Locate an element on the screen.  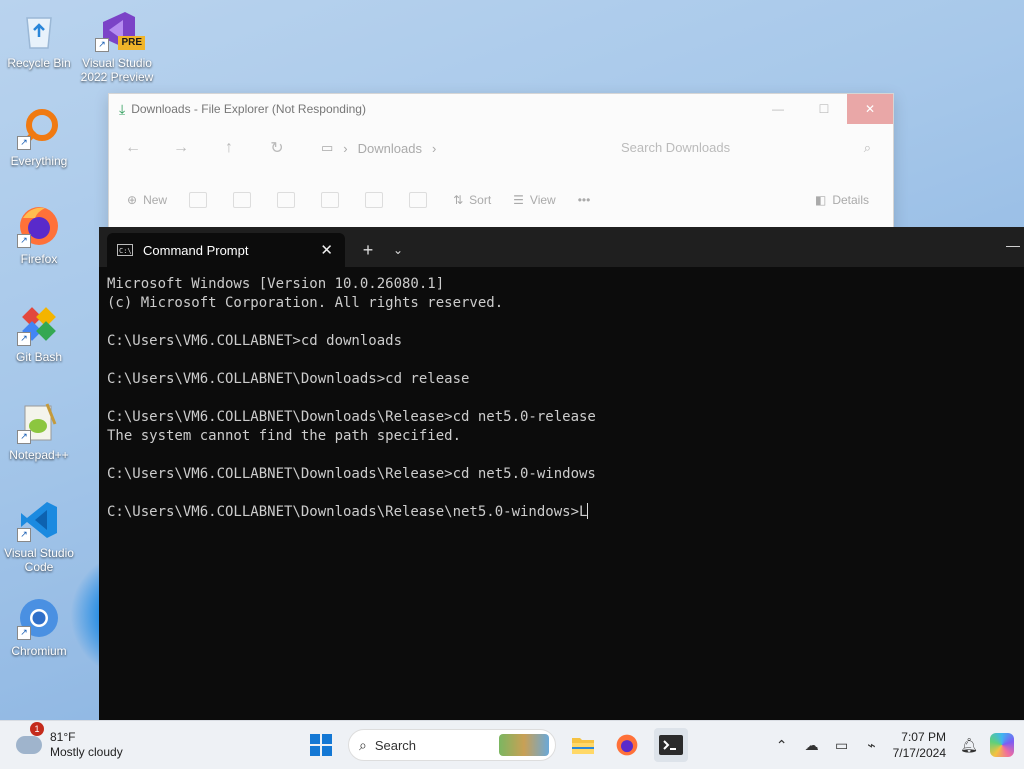
network-volume-icon: ⌁ is located at coordinates (872, 745).